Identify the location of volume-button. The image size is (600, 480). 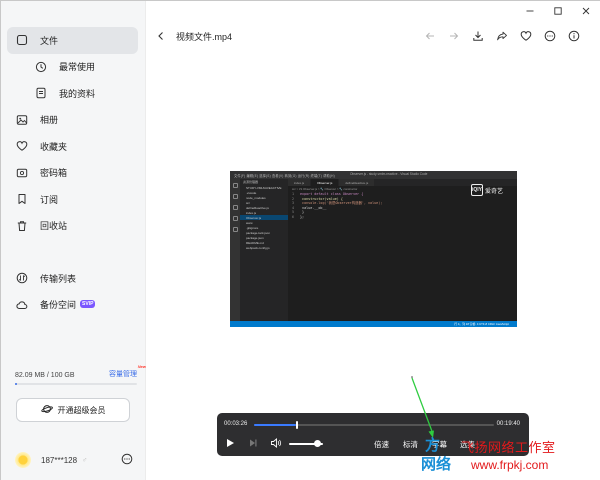
(276, 443).